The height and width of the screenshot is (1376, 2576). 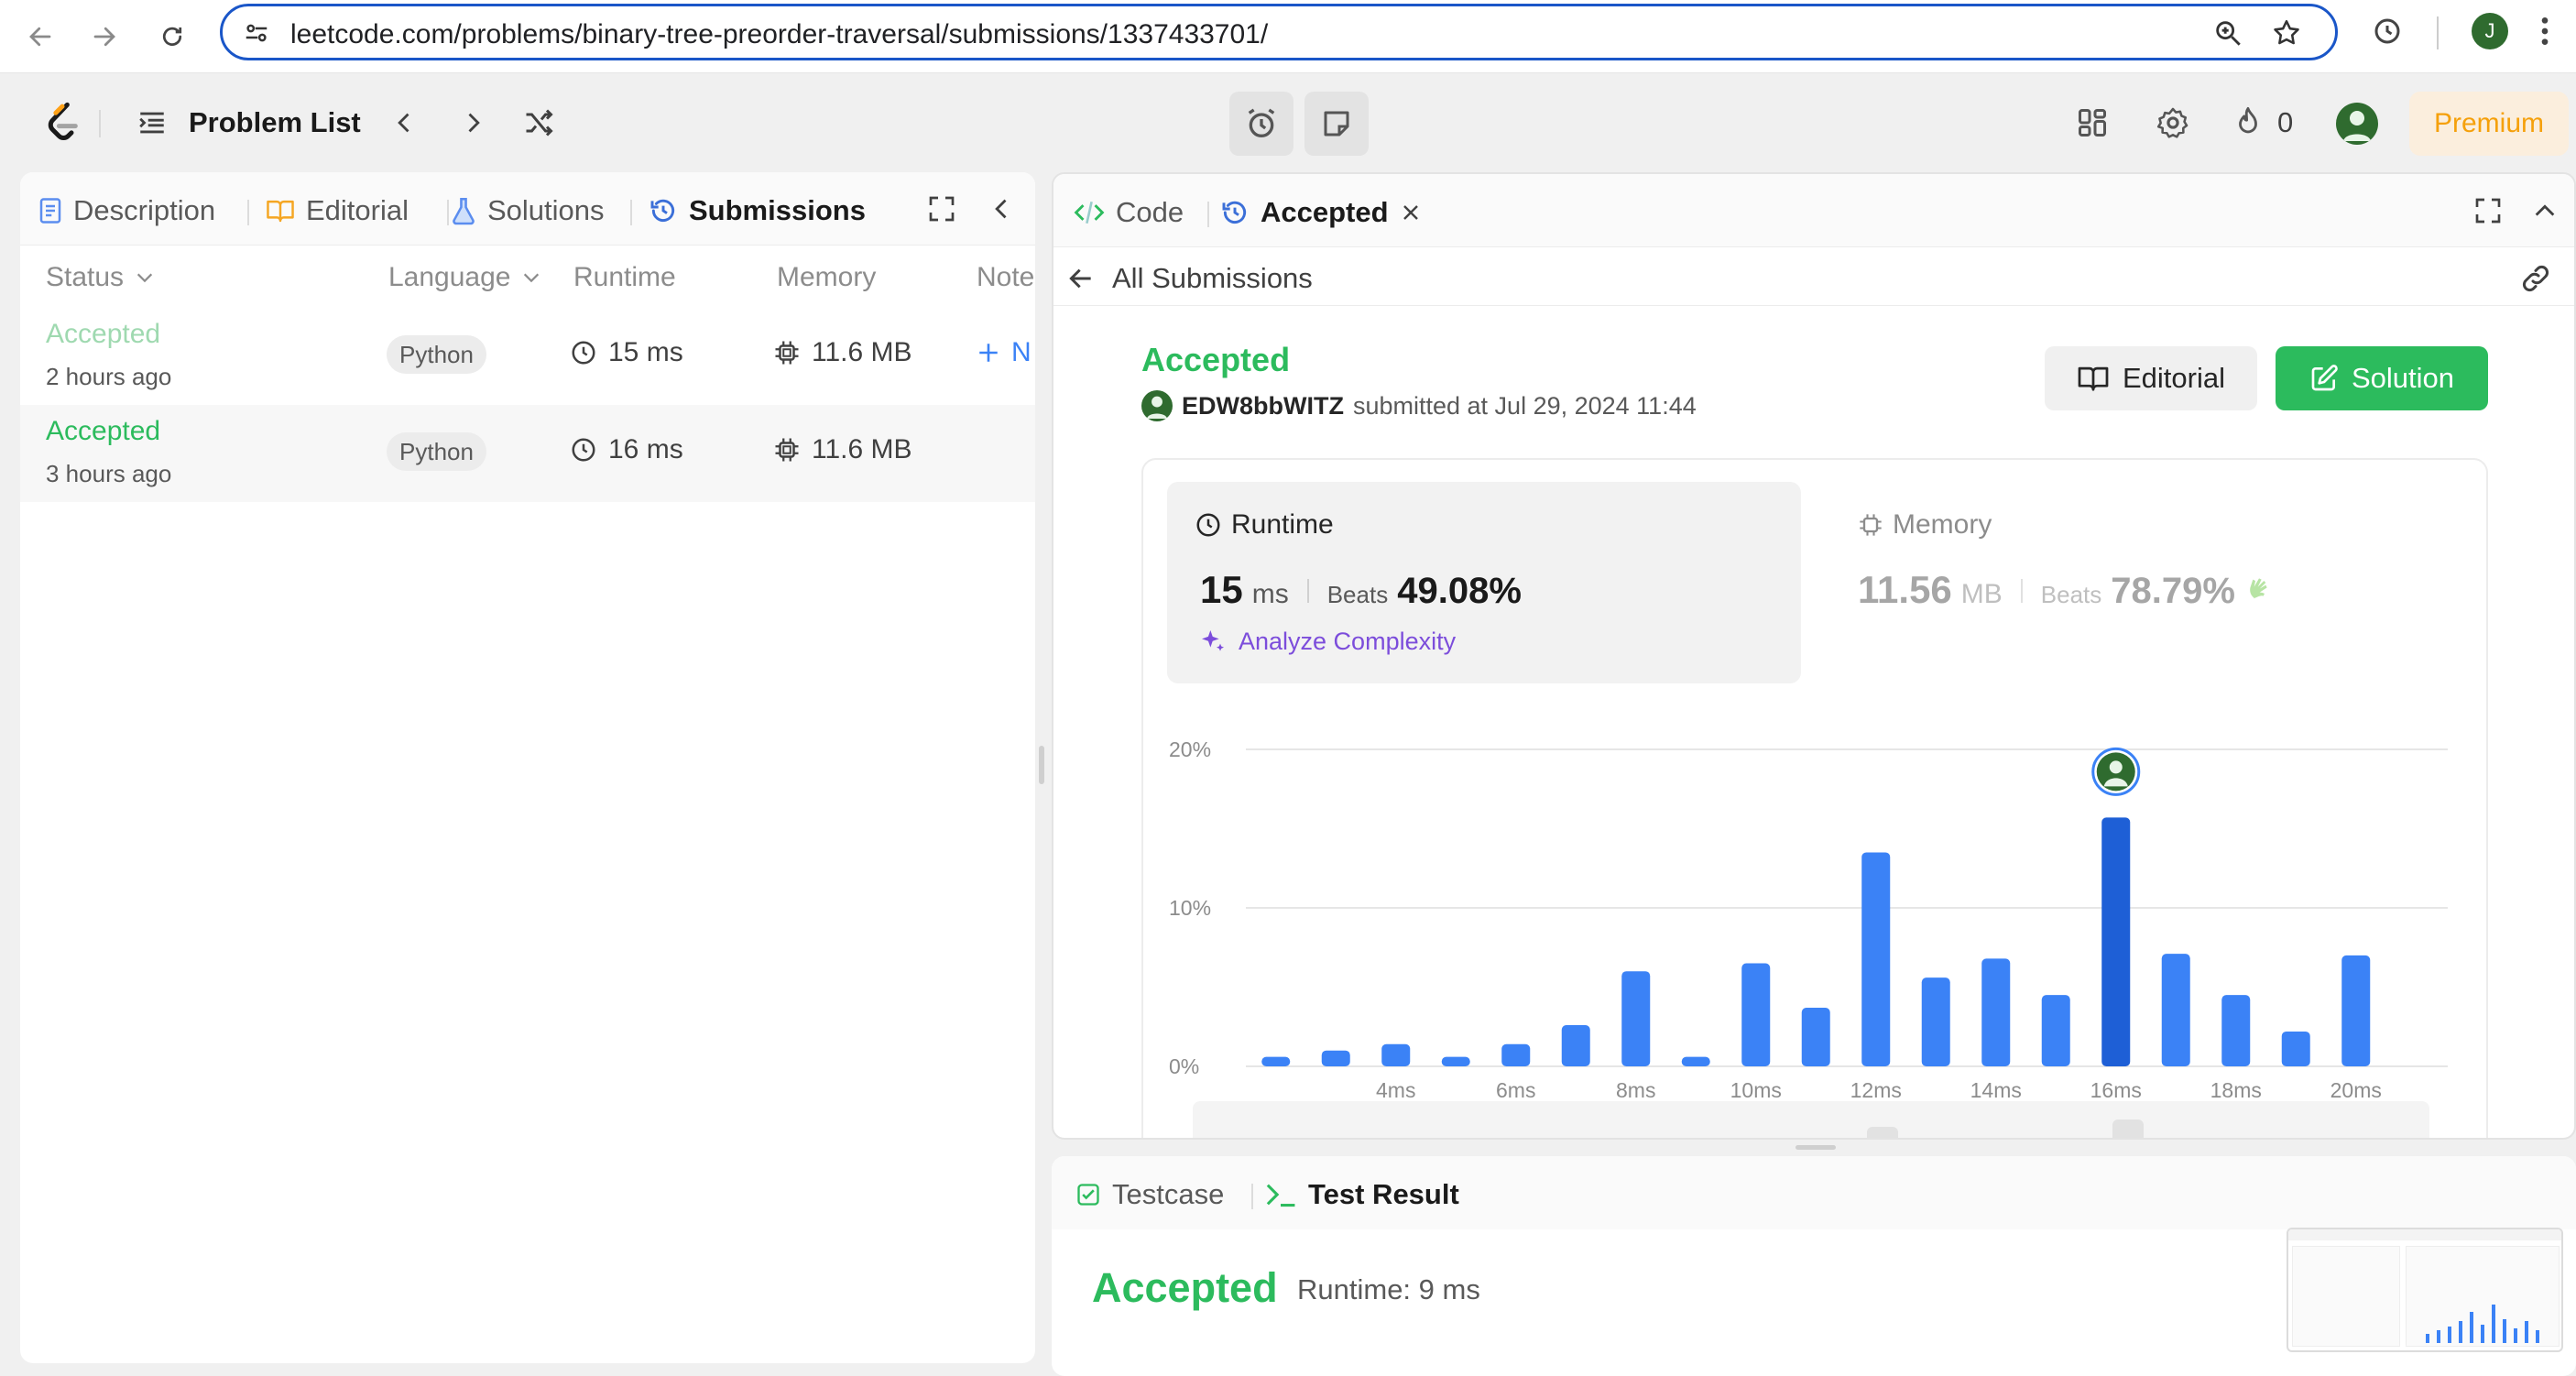 I want to click on collapse-chevron-icon, so click(x=1002, y=209).